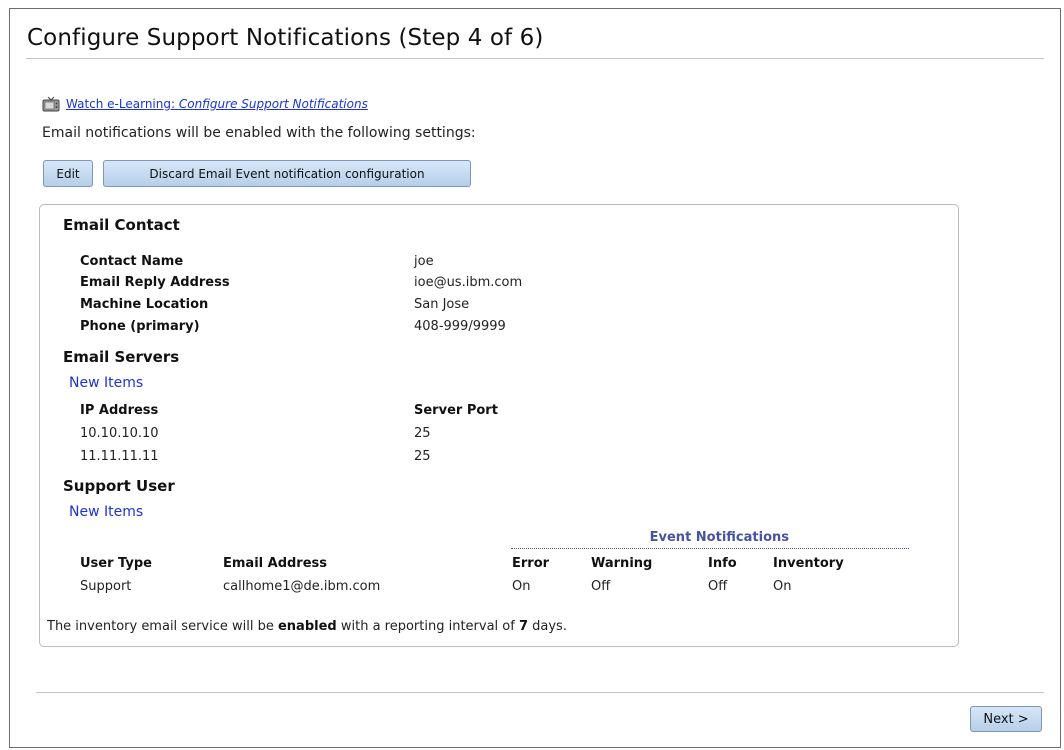 This screenshot has height=750, width=1064. Describe the element at coordinates (119, 456) in the screenshot. I see `server-ip-cell: 11.11.11.11` at that location.